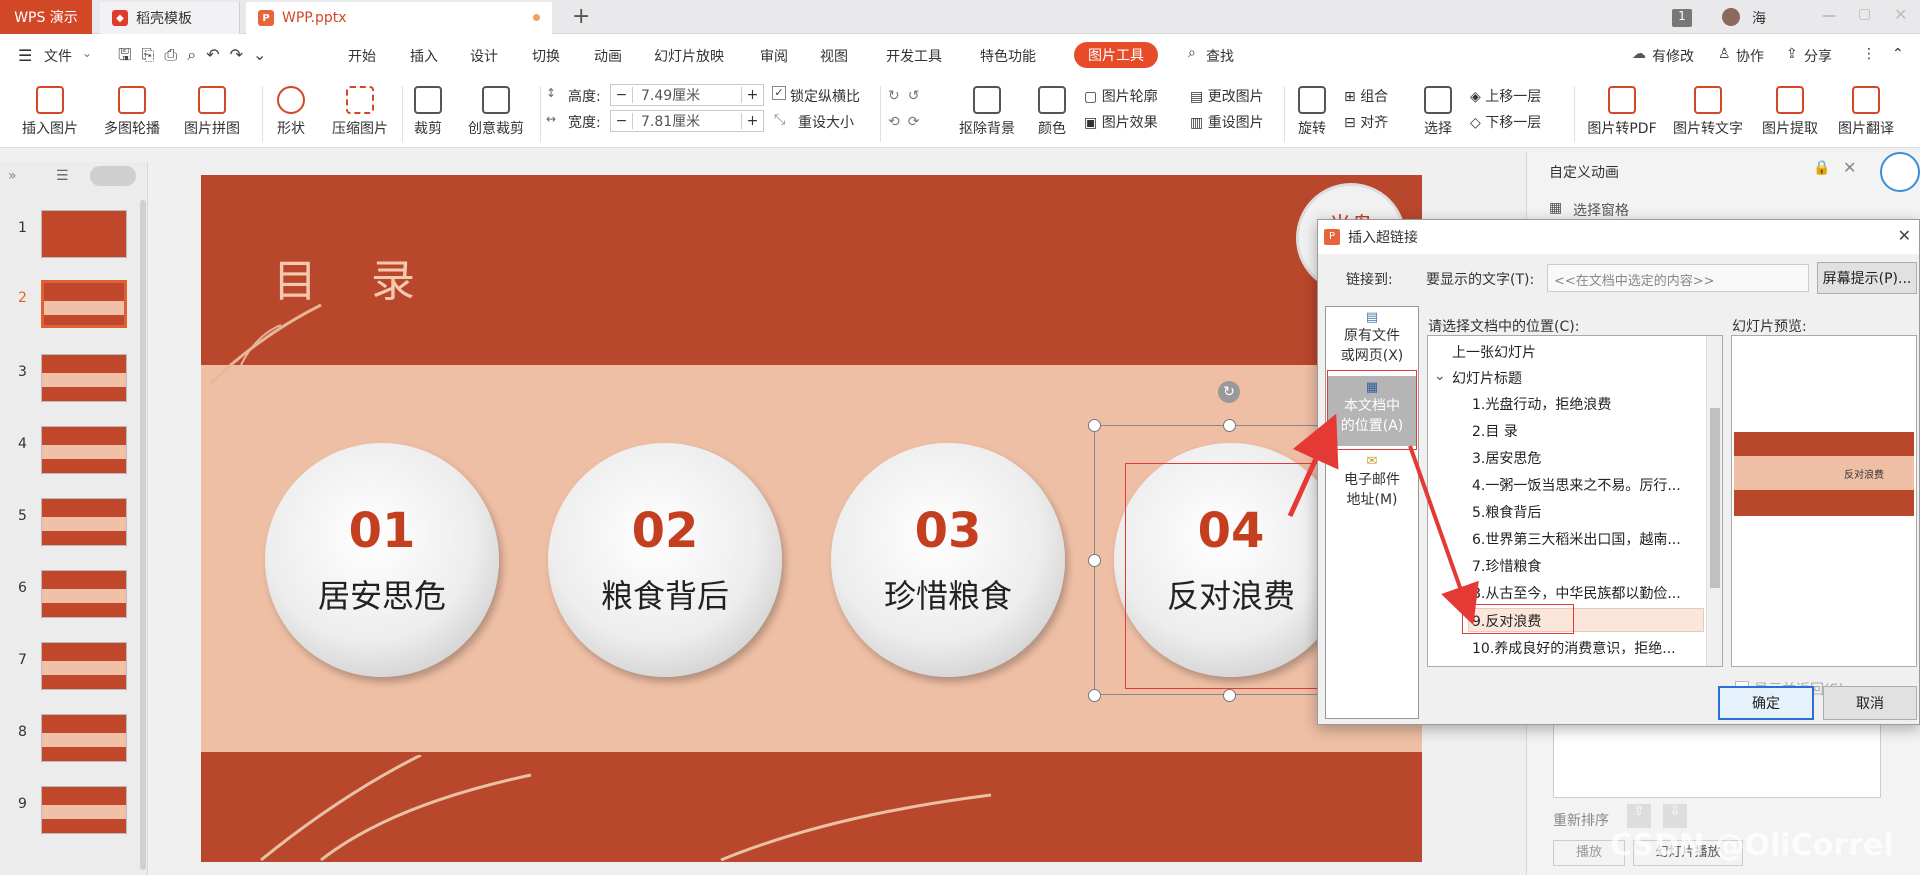 The image size is (1920, 875). Describe the element at coordinates (1715, 498) in the screenshot. I see `scrollbar-thumb` at that location.